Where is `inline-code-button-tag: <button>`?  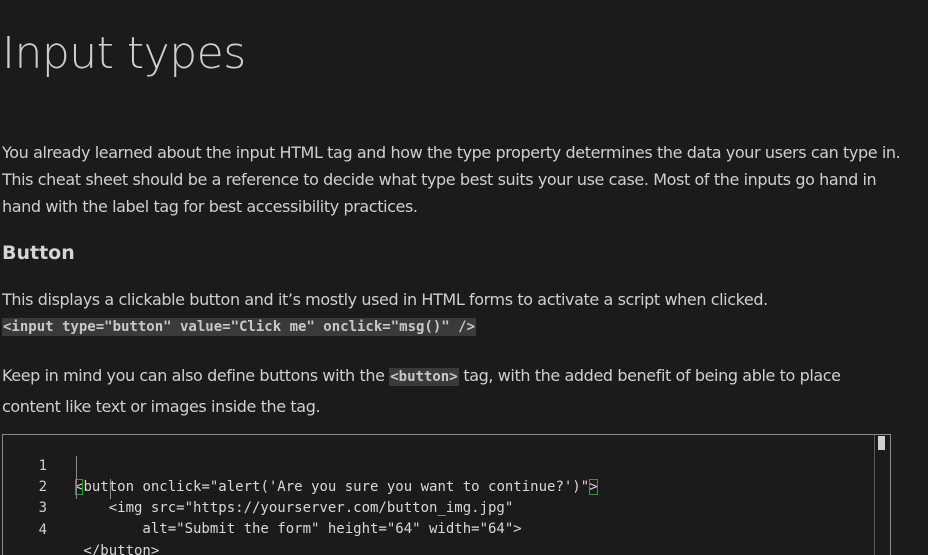
inline-code-button-tag: <button> is located at coordinates (424, 377).